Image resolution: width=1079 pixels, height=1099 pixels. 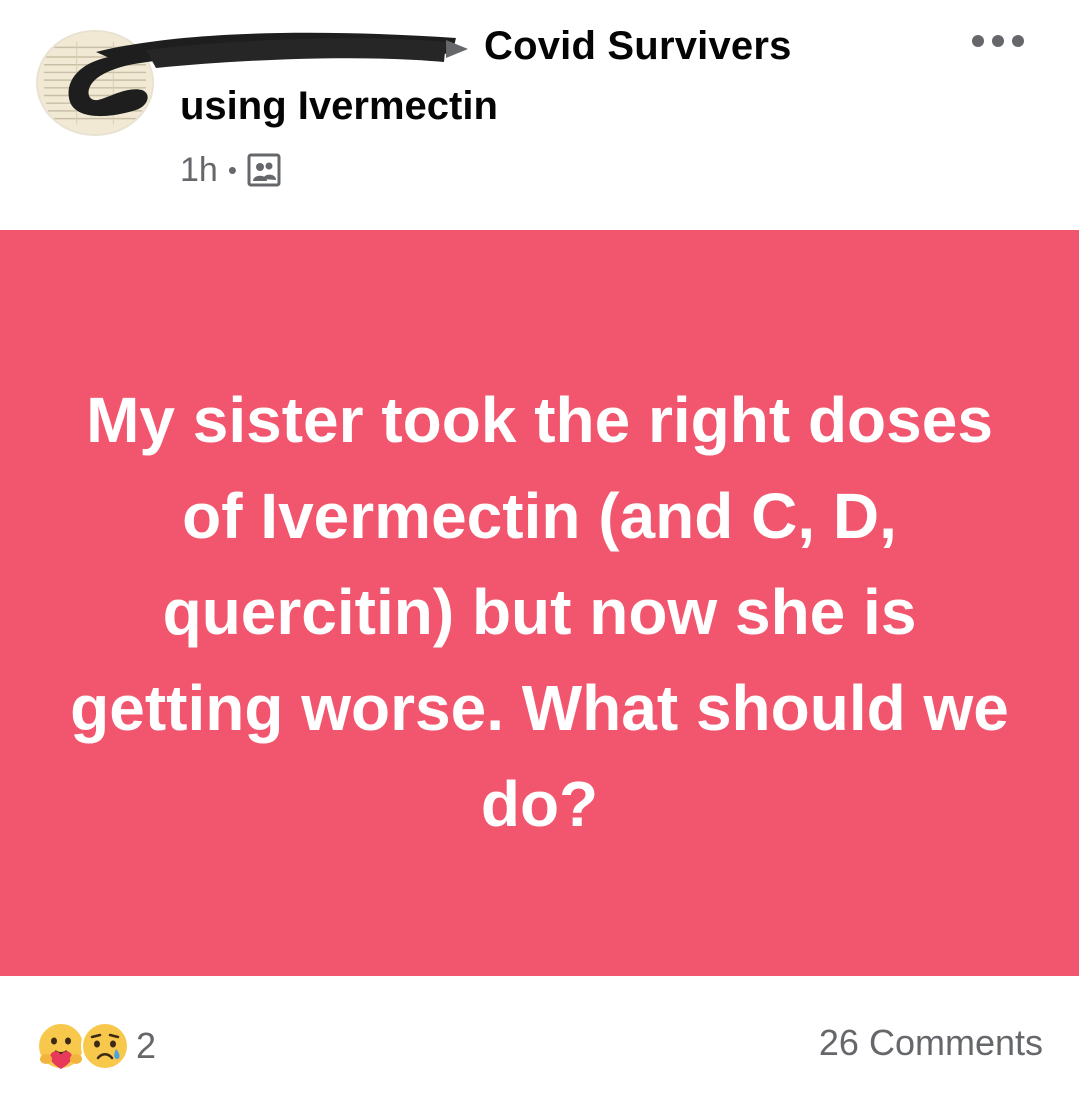 I want to click on reactions-summary: 2, so click(x=96, y=1046).